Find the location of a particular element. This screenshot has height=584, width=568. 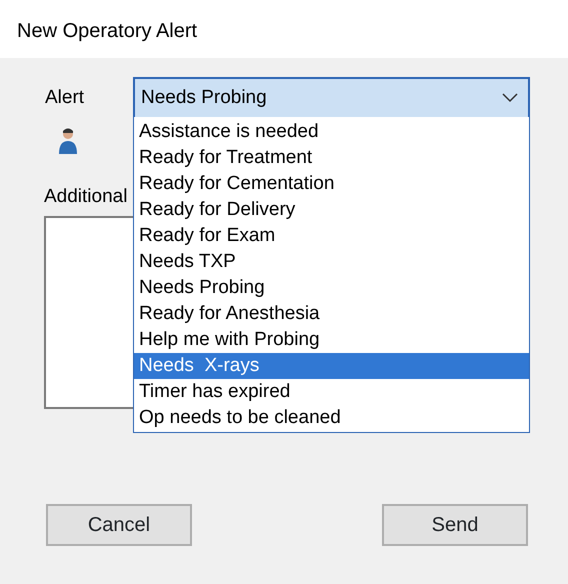

dropdown-option: Ready for Treatment is located at coordinates (331, 158).